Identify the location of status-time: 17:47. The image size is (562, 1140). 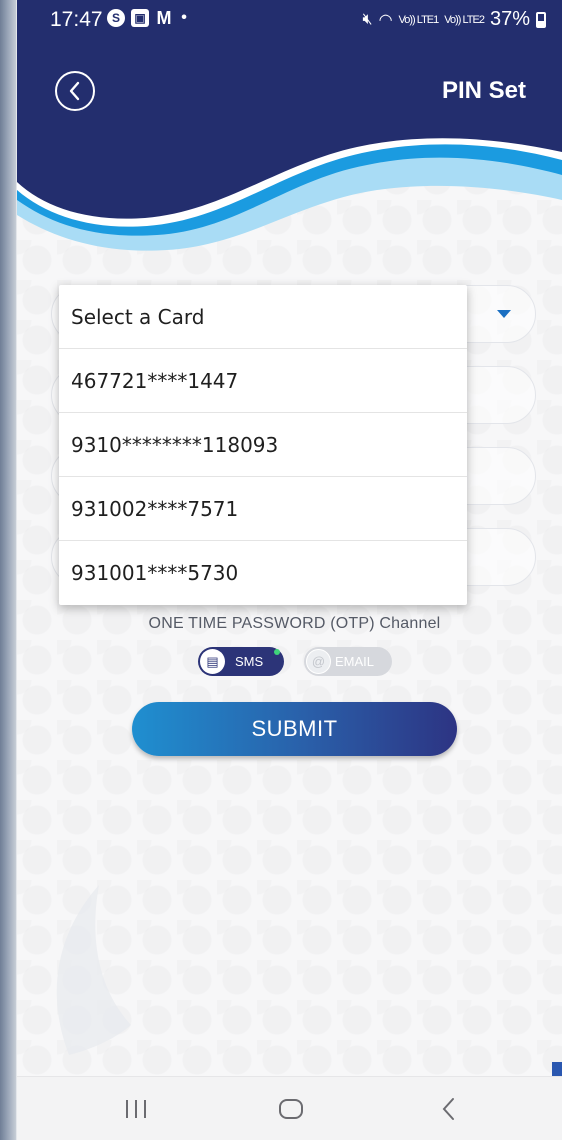
(76, 19).